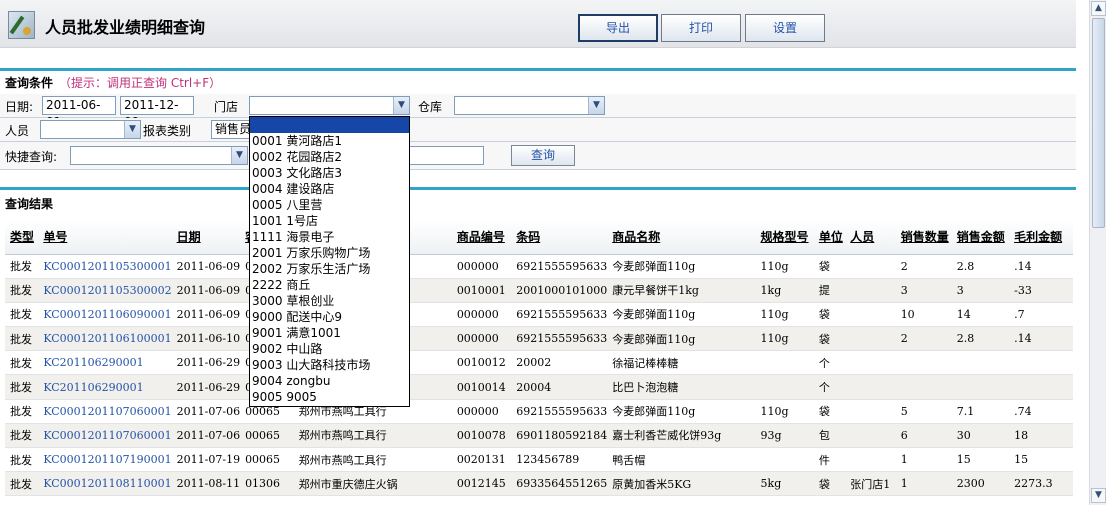 Image resolution: width=1106 pixels, height=505 pixels. Describe the element at coordinates (923, 460) in the screenshot. I see `table-cell: 1` at that location.